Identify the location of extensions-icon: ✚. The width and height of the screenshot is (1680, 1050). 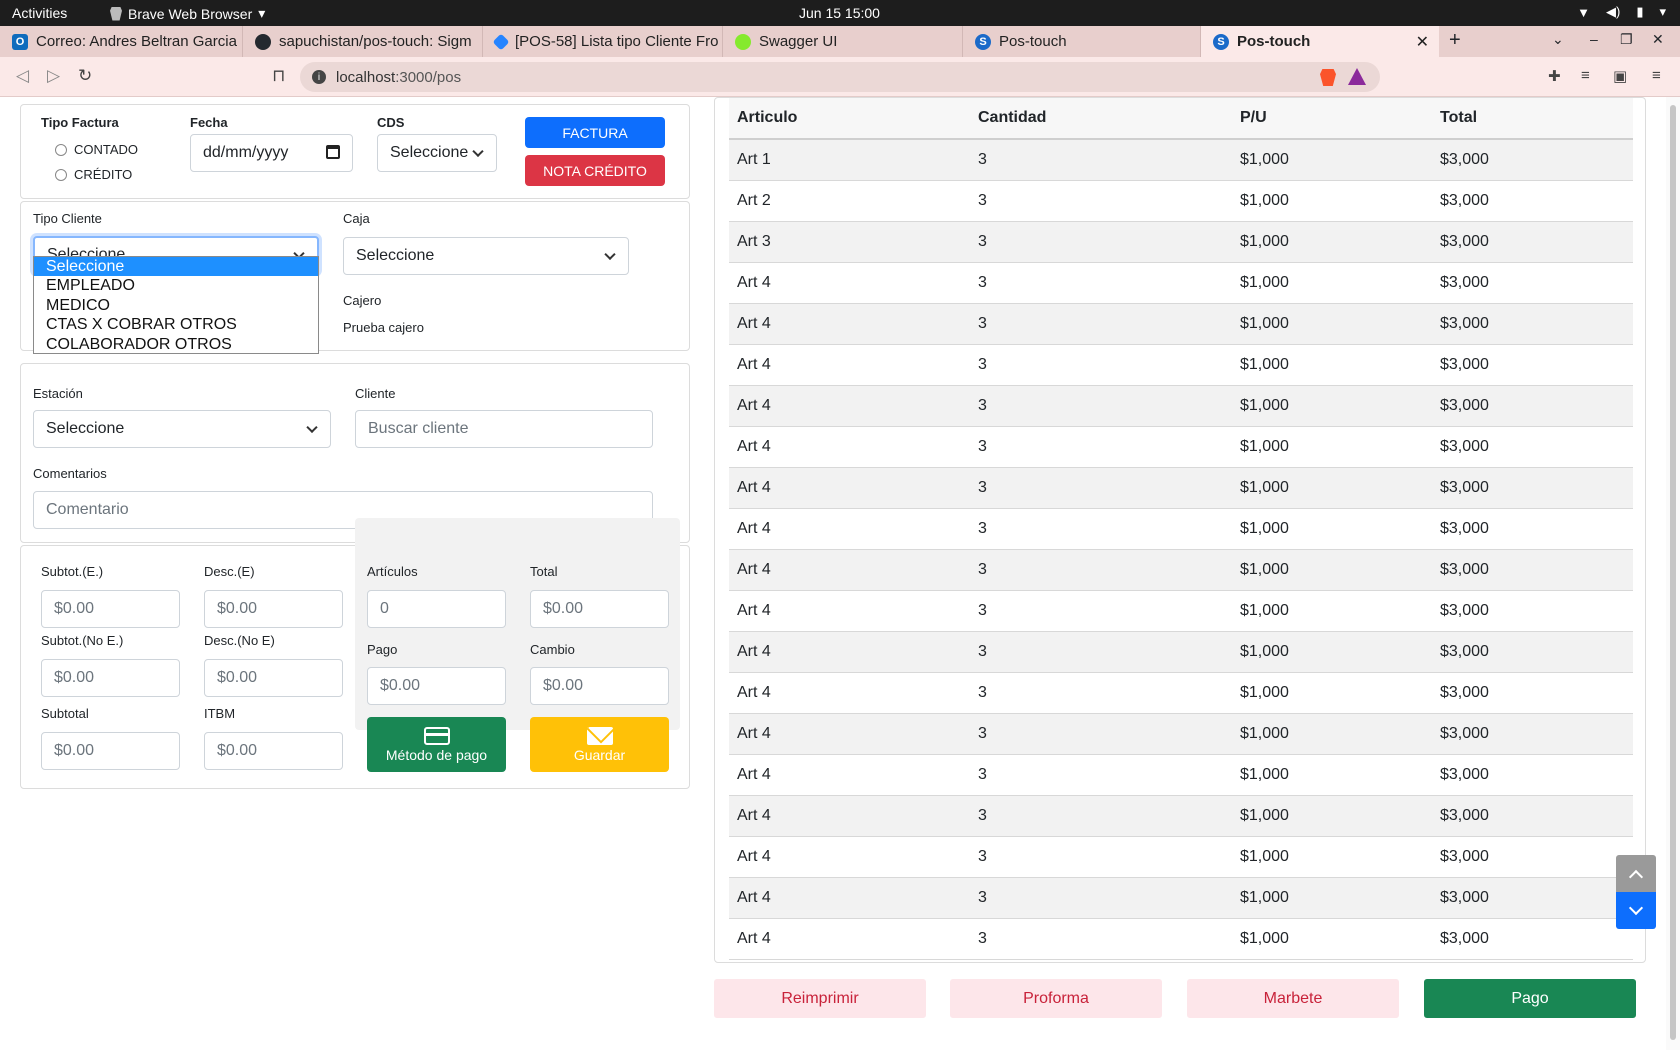
(1554, 76).